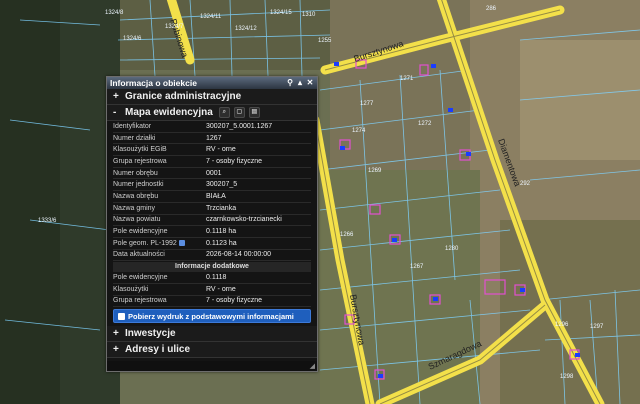 This screenshot has height=404, width=640. I want to click on attribute-key: Identyfikator, so click(132, 126).